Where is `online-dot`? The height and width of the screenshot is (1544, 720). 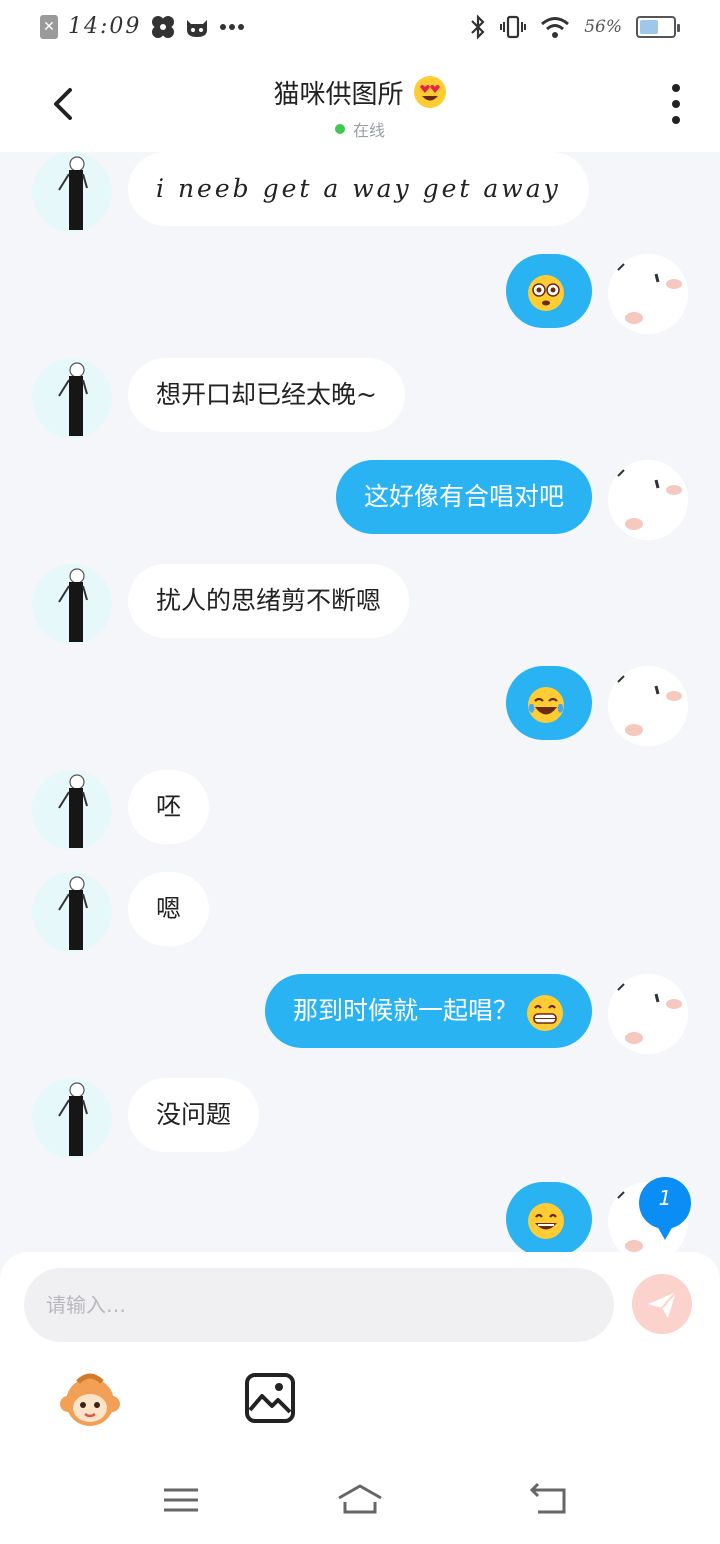
online-dot is located at coordinates (339, 129).